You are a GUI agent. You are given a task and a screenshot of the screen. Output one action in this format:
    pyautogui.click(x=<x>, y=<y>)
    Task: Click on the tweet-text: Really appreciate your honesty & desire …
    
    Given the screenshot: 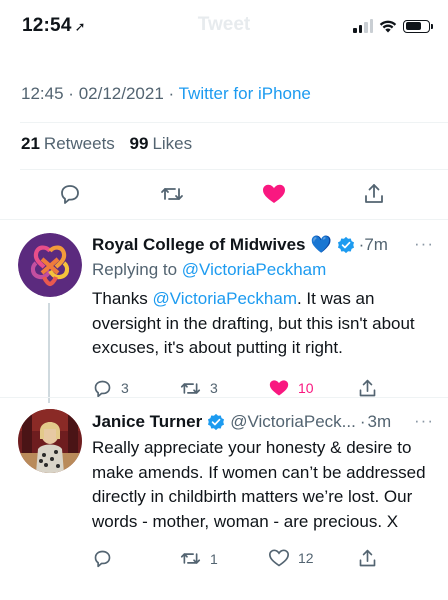 What is the action you would take?
    pyautogui.click(x=259, y=484)
    